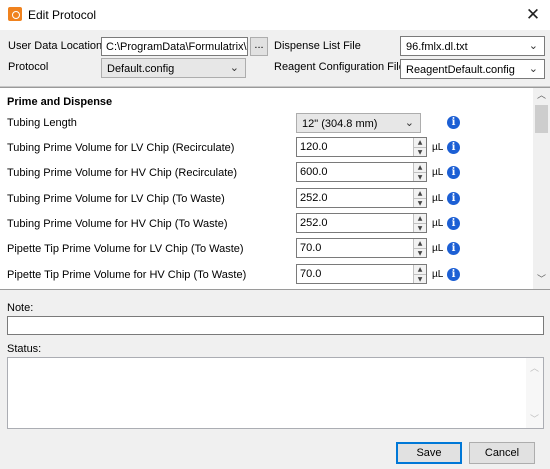 The height and width of the screenshot is (469, 550). Describe the element at coordinates (541, 119) in the screenshot. I see `scroll-thumb` at that location.